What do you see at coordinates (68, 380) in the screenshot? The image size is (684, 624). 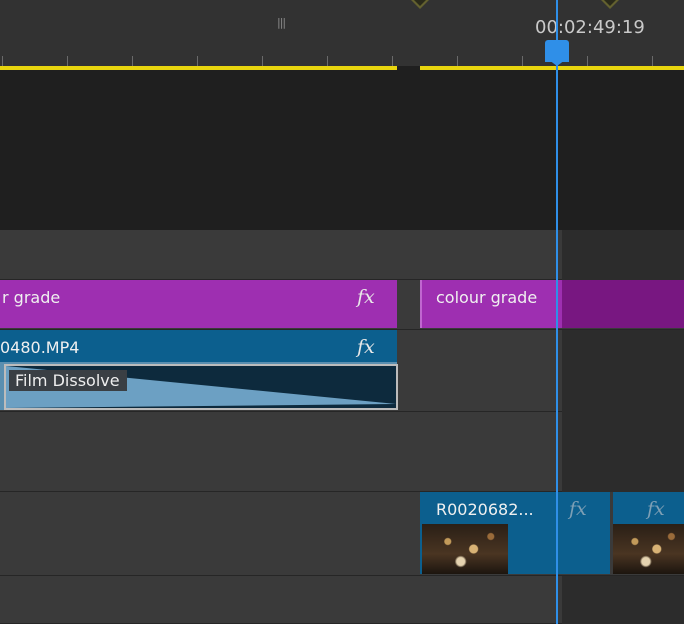 I see `transition-label: Film Dissolve` at bounding box center [68, 380].